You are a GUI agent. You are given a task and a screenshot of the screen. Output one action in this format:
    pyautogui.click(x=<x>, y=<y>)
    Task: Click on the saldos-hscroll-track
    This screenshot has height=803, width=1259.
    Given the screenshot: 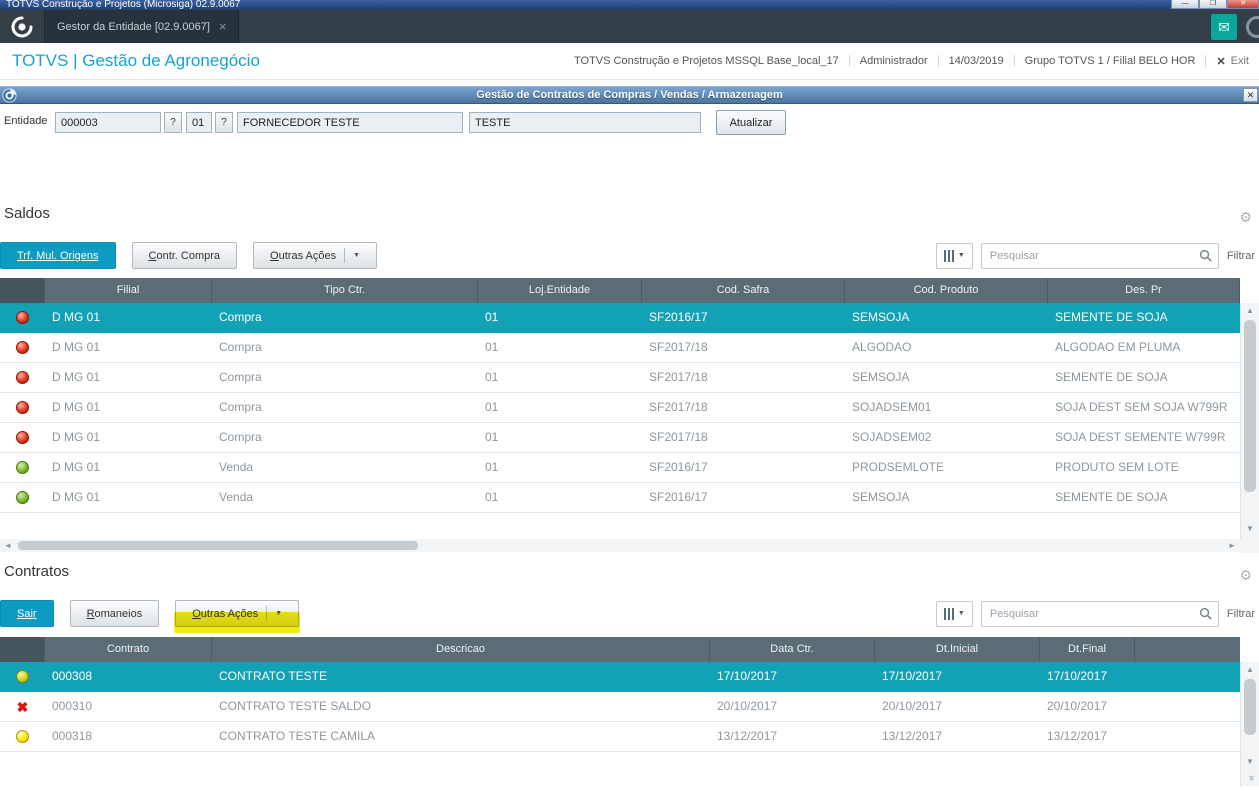 What is the action you would take?
    pyautogui.click(x=620, y=545)
    